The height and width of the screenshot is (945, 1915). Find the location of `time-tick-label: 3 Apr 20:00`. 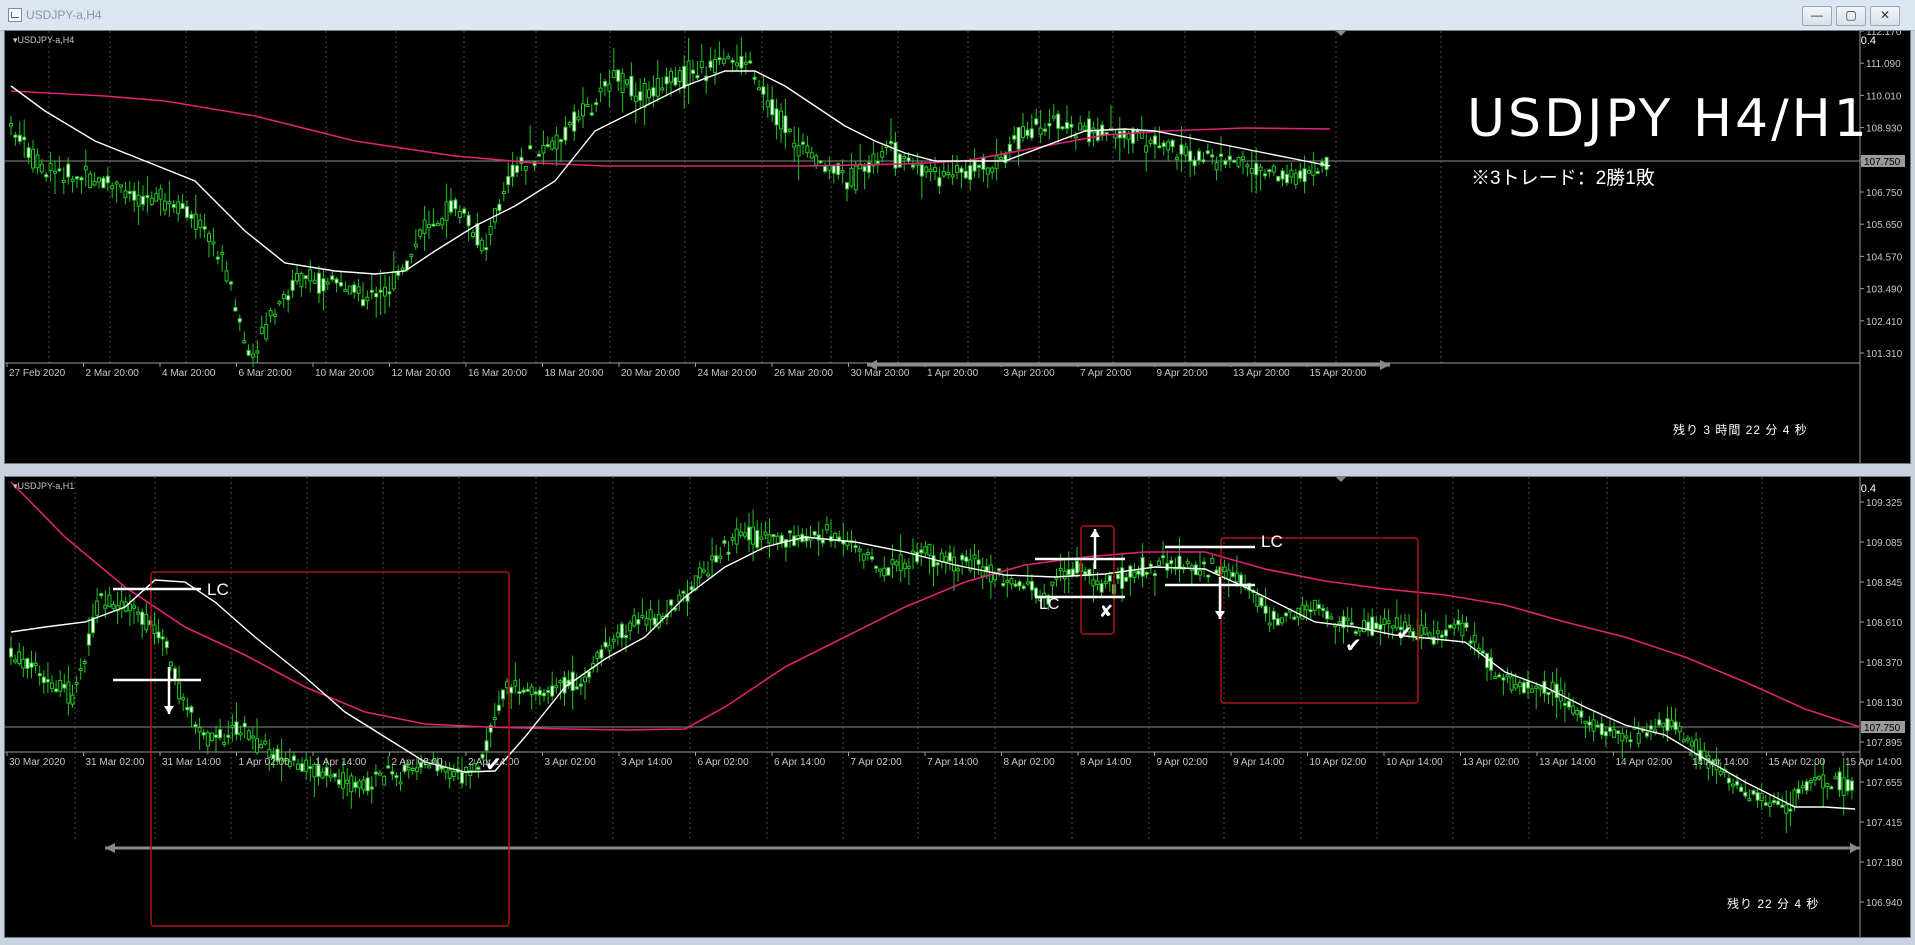

time-tick-label: 3 Apr 20:00 is located at coordinates (1030, 373).